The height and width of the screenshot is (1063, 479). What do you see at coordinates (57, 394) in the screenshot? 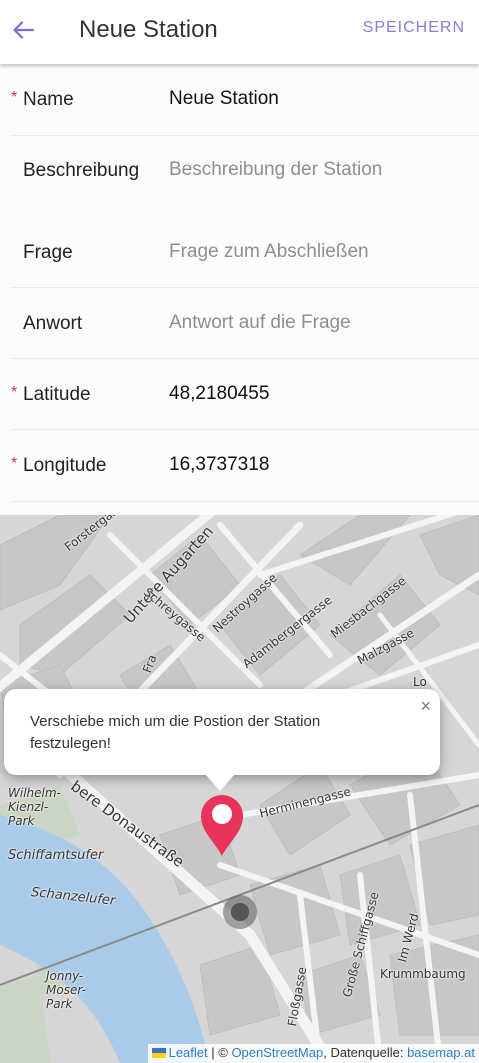
I see `latitude-label: Latitude` at bounding box center [57, 394].